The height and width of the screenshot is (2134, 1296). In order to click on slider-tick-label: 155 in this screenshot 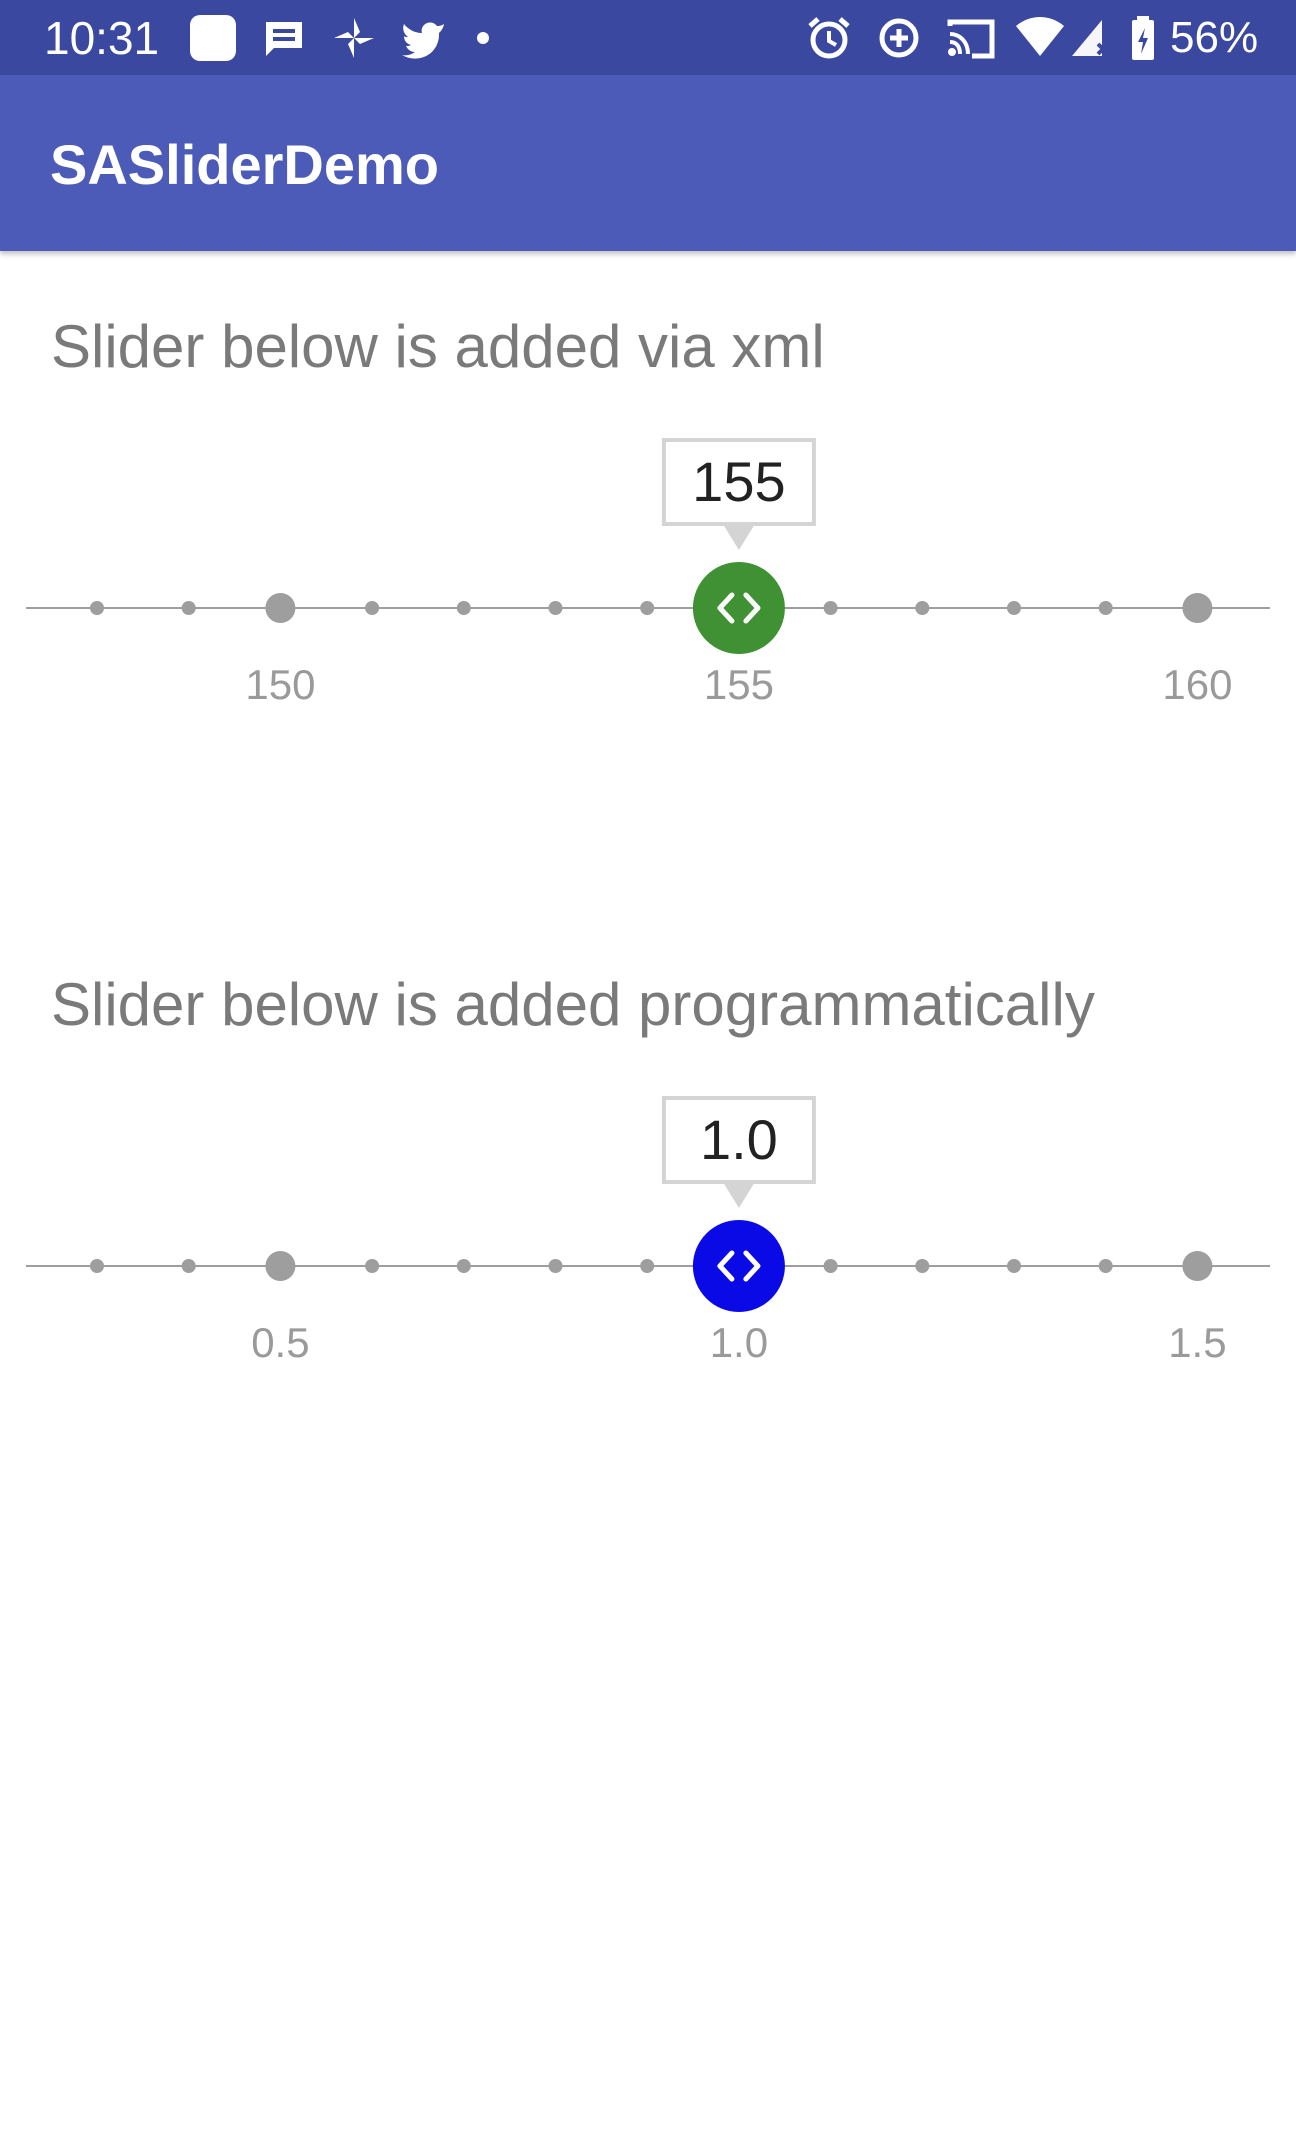, I will do `click(739, 684)`.